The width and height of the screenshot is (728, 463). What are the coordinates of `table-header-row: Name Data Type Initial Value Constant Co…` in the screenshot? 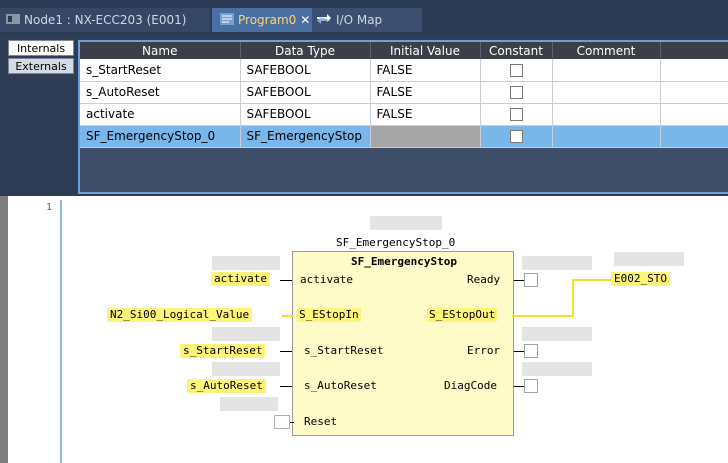 It's located at (404, 50).